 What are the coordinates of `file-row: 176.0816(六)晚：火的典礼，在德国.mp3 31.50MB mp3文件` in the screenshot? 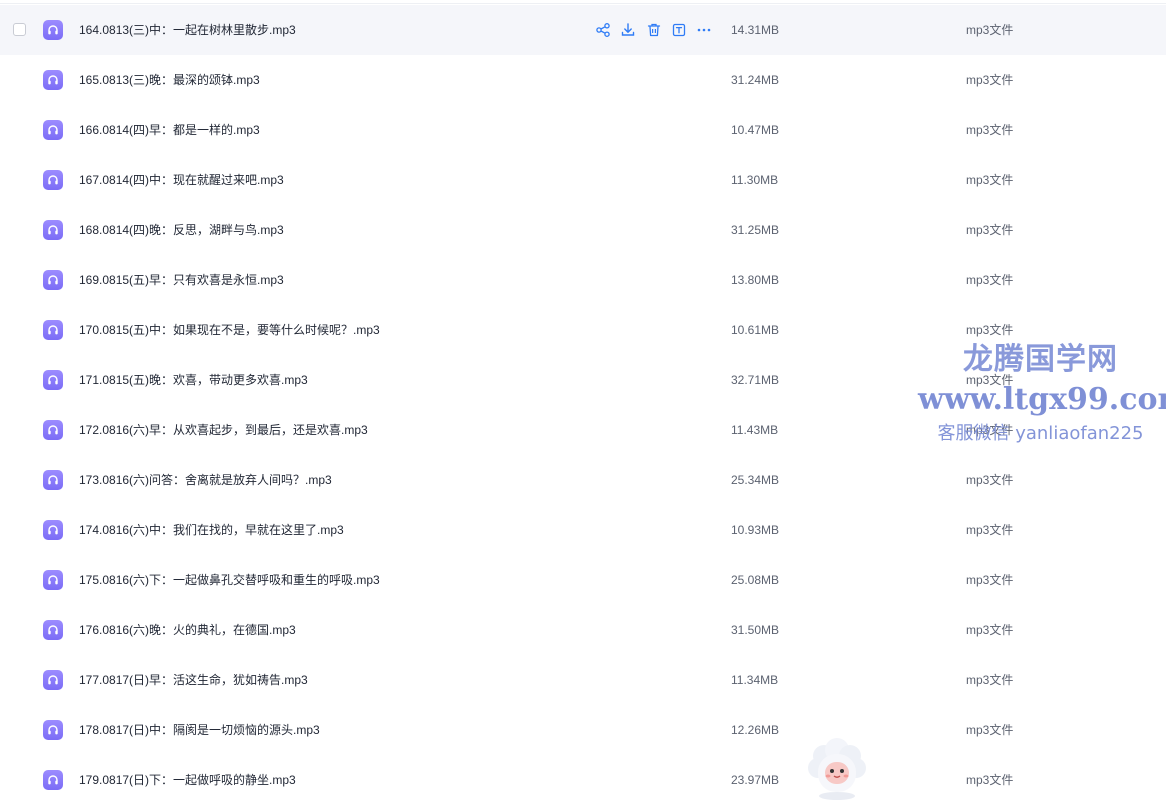 It's located at (583, 630).